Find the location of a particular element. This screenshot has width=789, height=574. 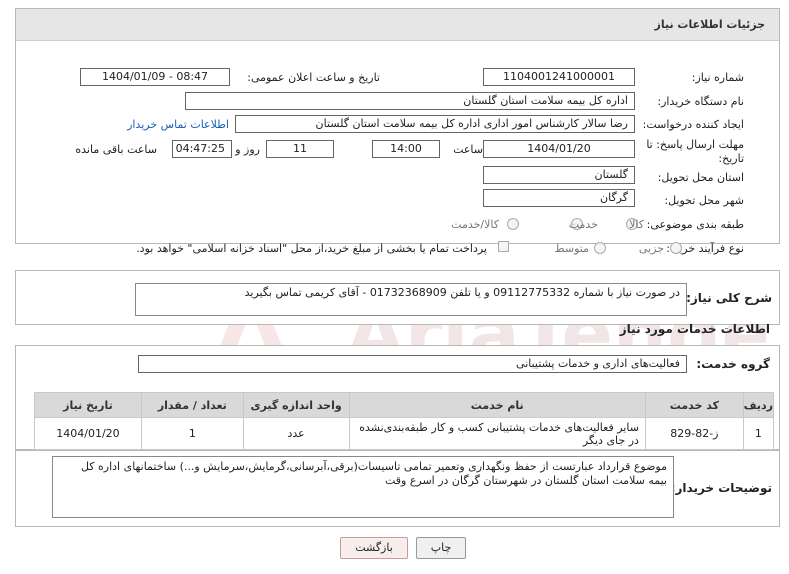

category-option-service: خدمت is located at coordinates (583, 224).